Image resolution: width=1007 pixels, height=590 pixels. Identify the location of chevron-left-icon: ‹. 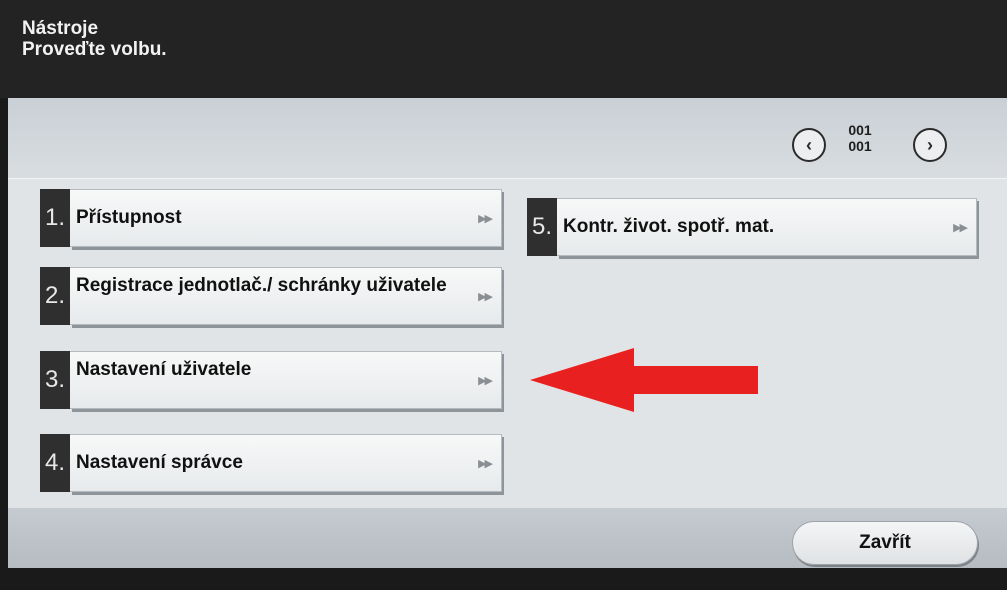
(809, 144).